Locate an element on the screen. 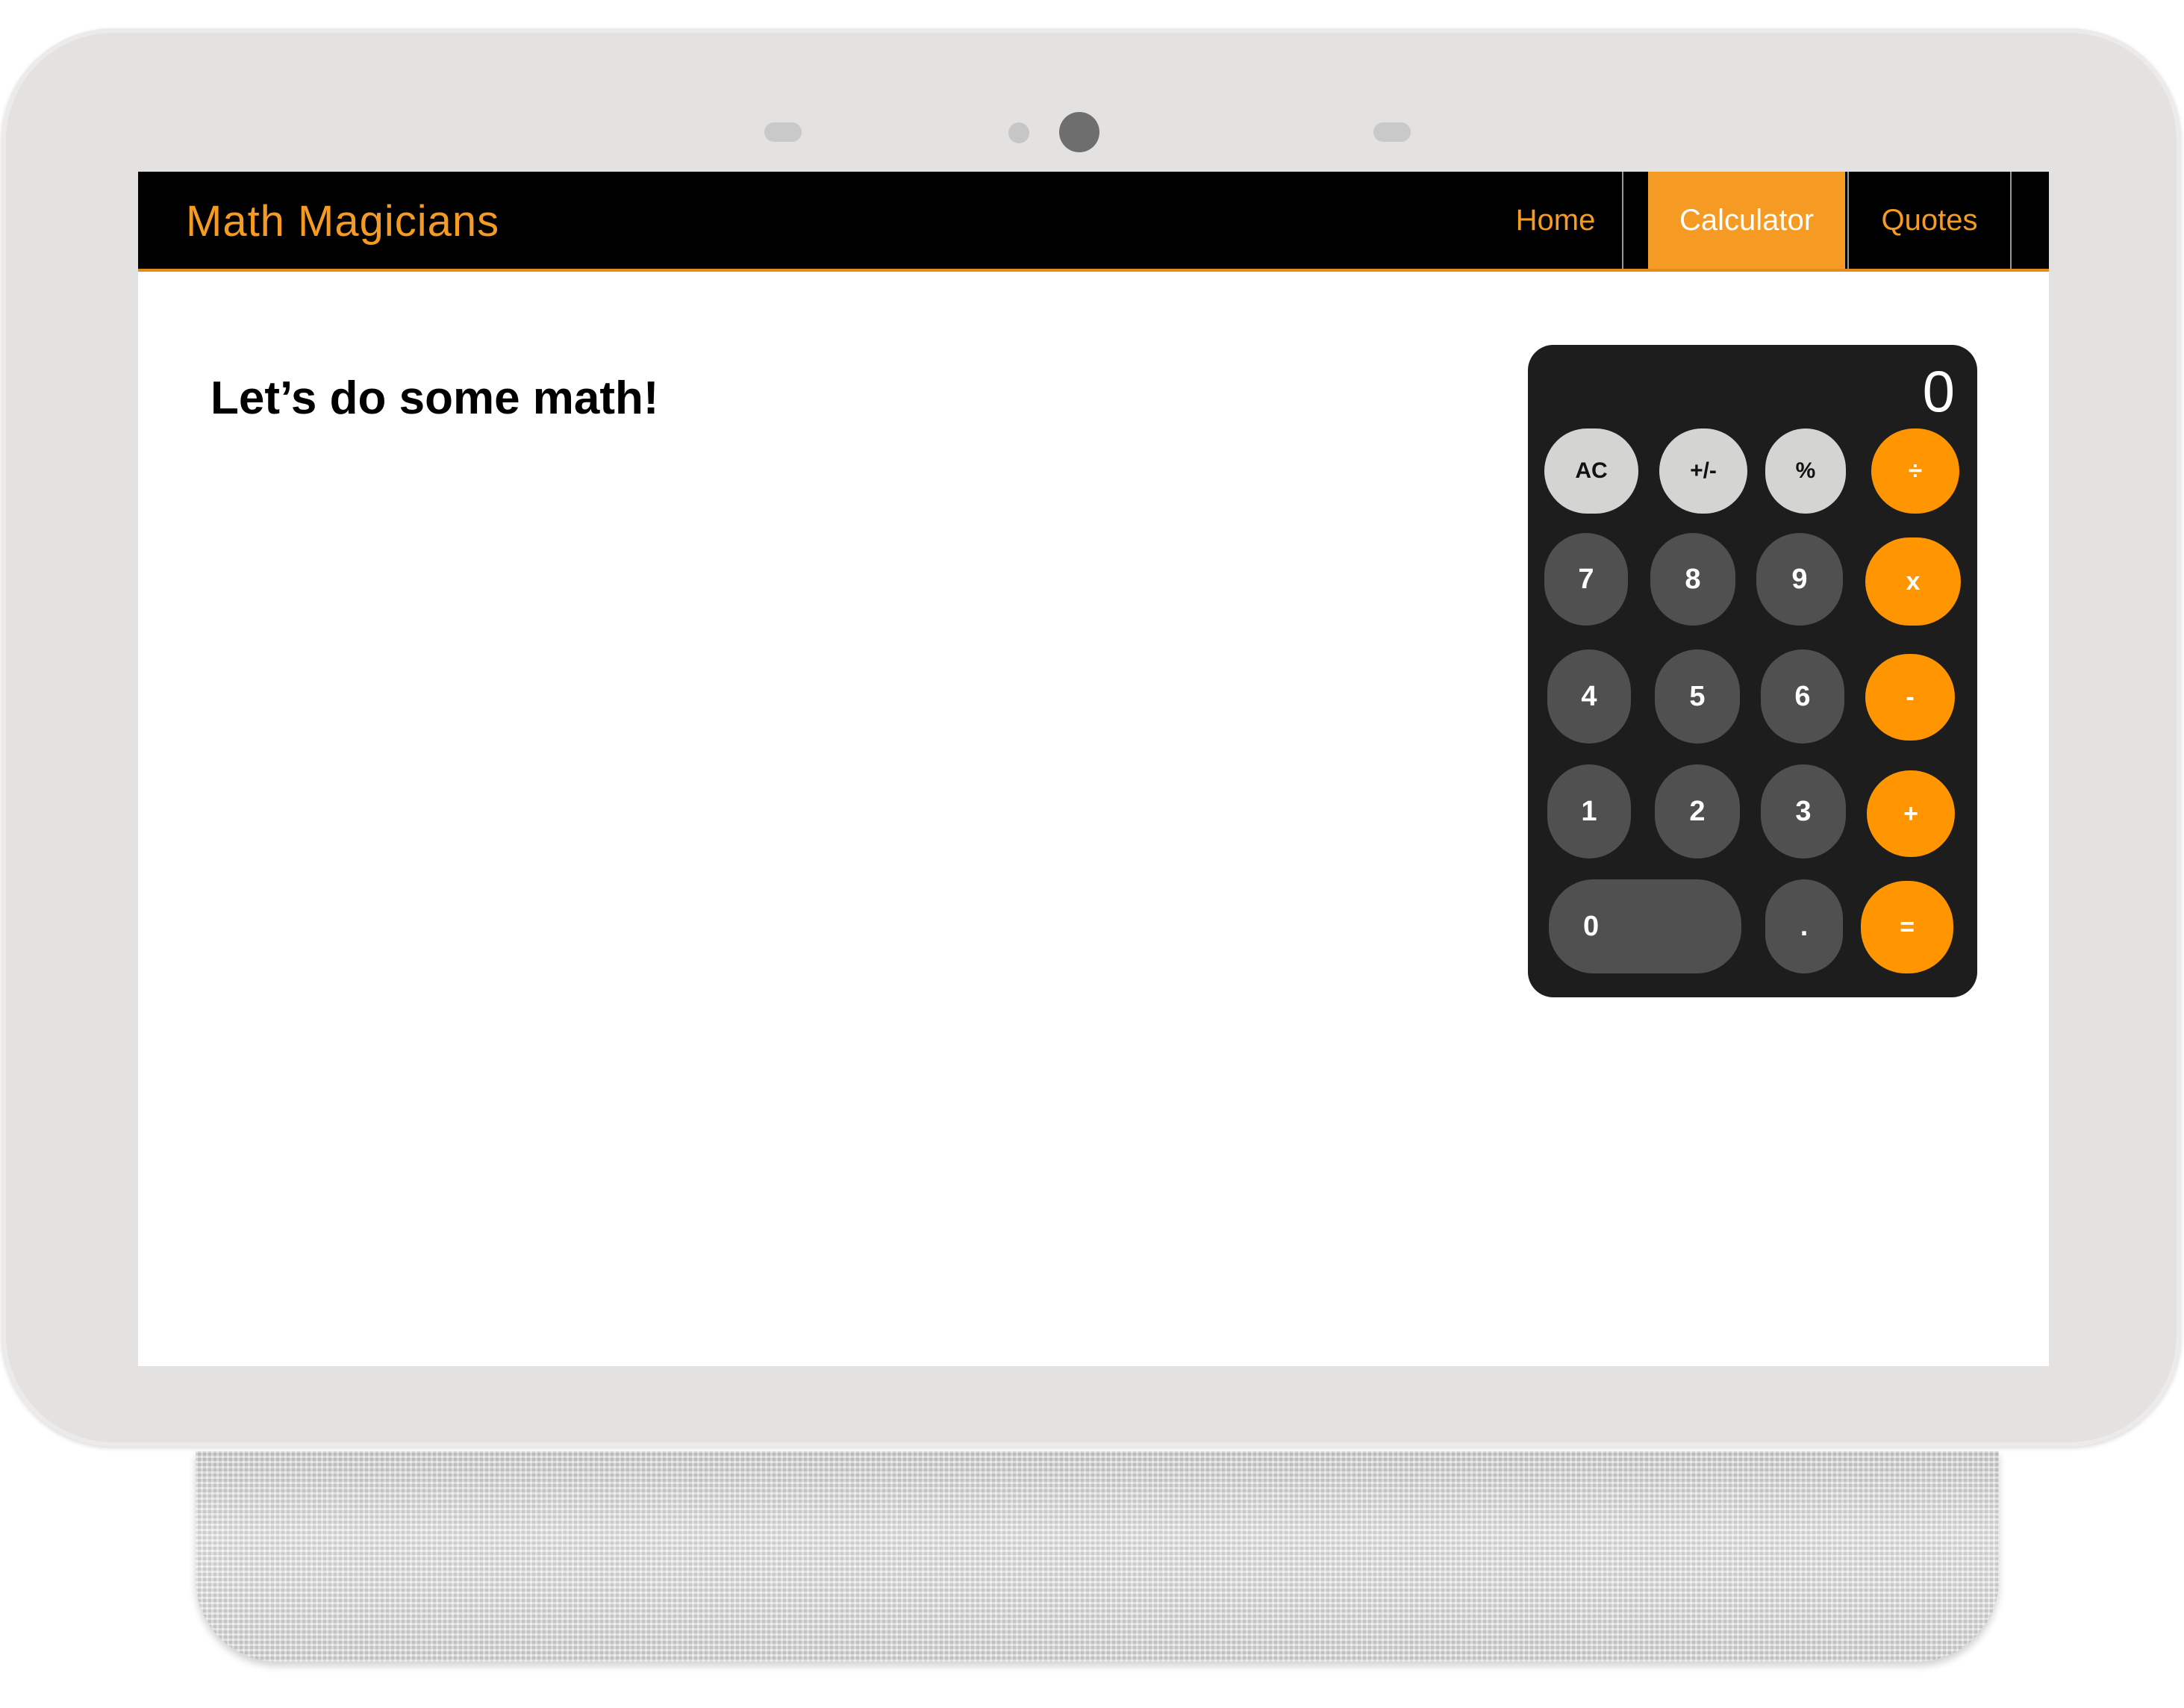  digit-3-button: 3 is located at coordinates (1803, 811).